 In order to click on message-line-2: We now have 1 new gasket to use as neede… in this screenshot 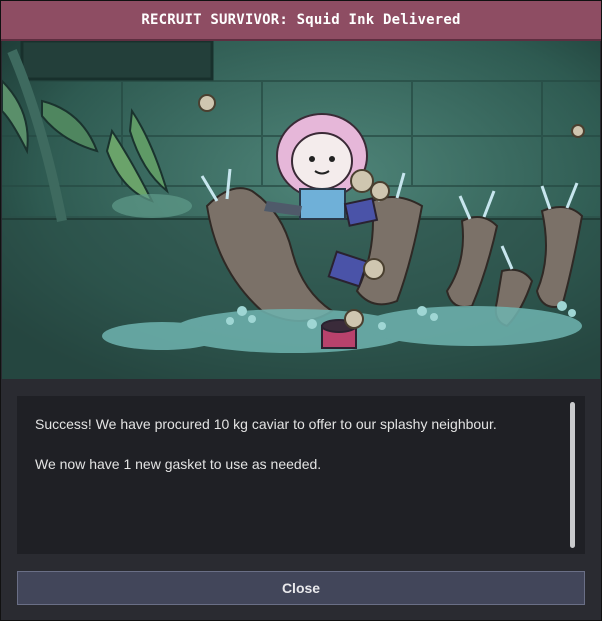, I will do `click(178, 464)`.